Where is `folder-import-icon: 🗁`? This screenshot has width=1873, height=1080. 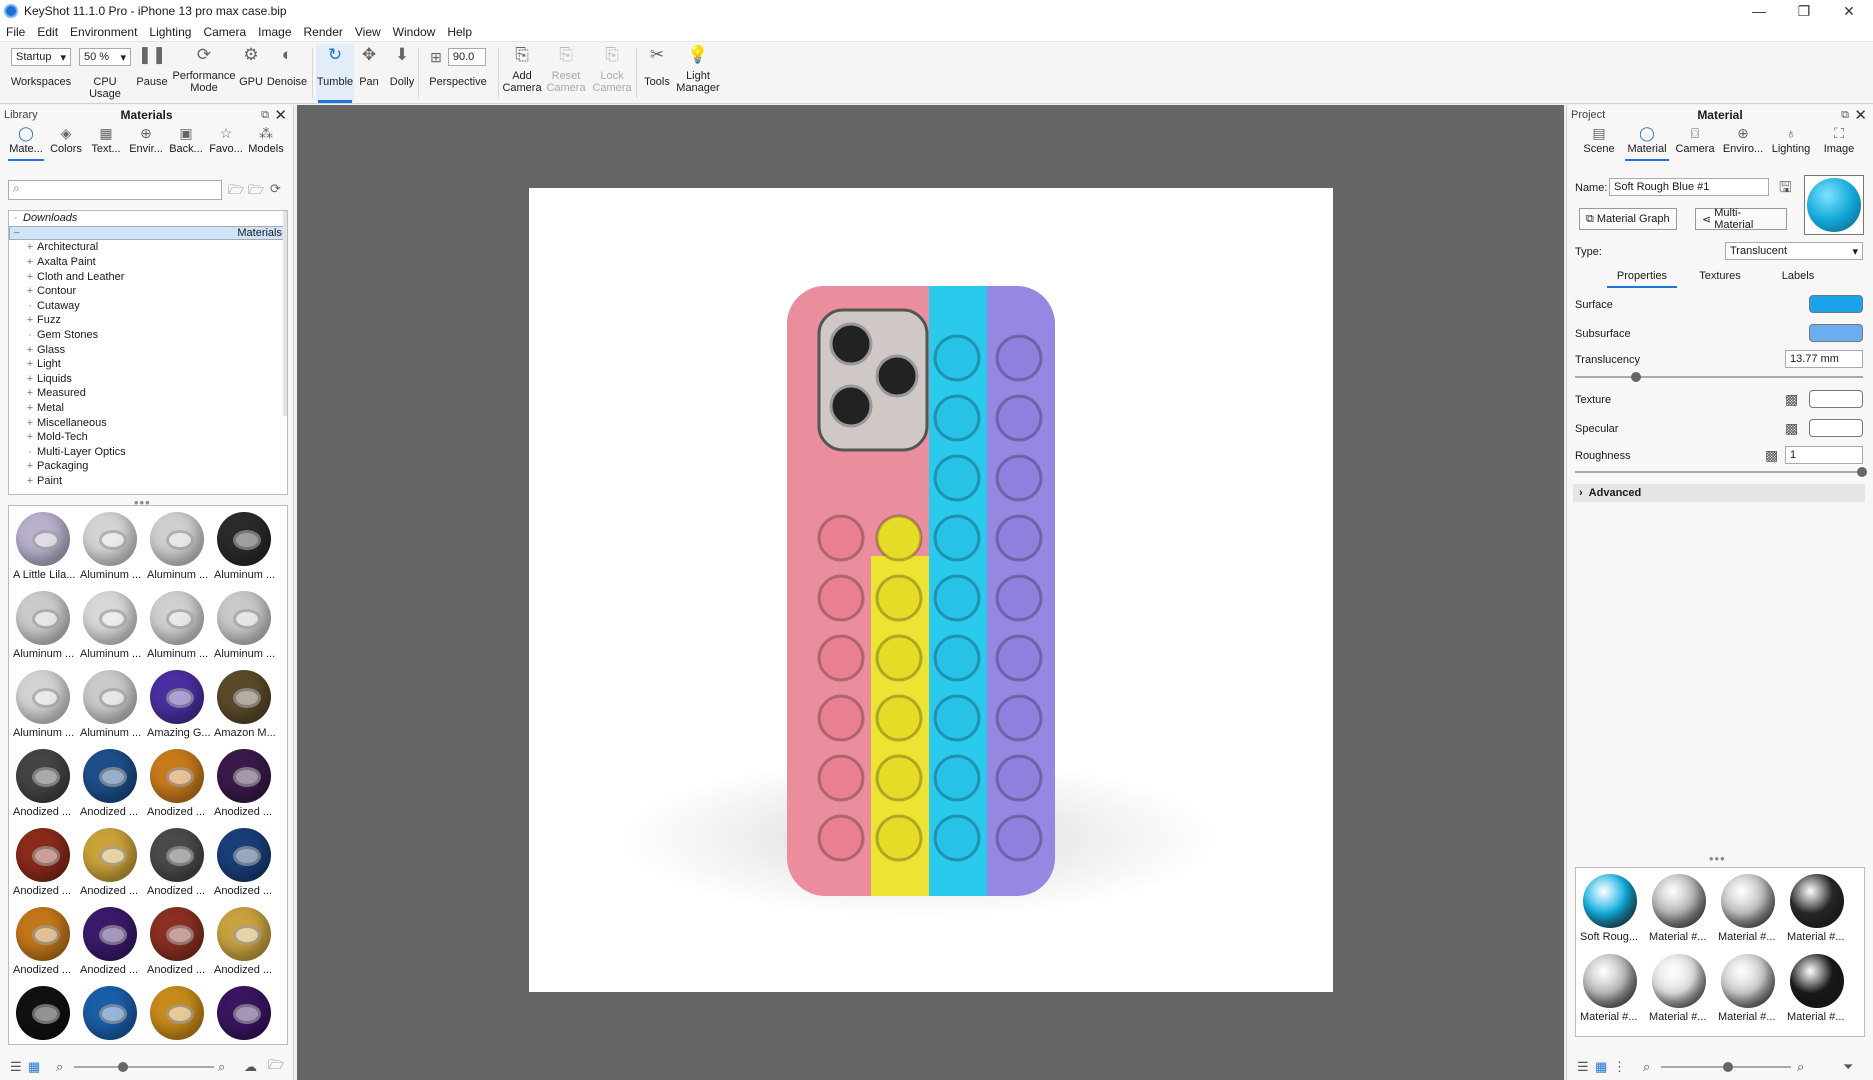
folder-import-icon: 🗁 is located at coordinates (256, 192).